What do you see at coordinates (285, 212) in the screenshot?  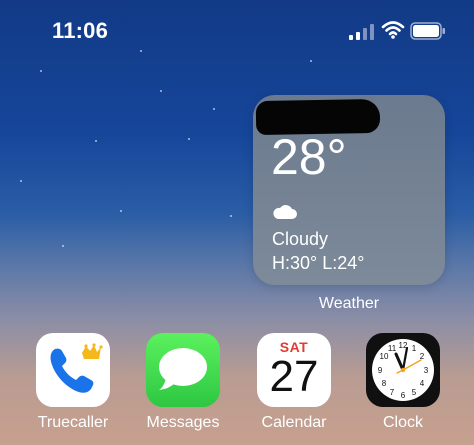 I see `cloud-icon` at bounding box center [285, 212].